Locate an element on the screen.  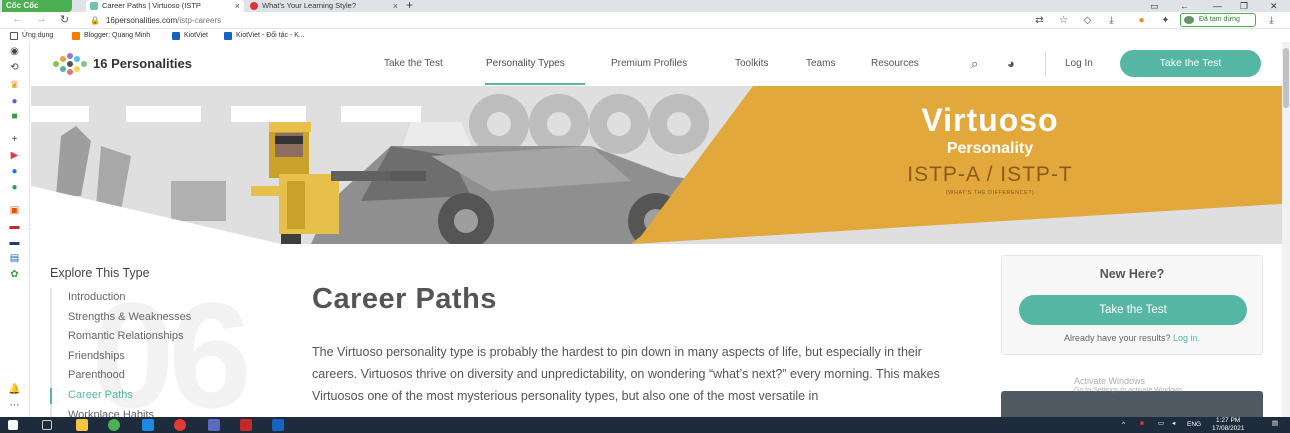
scrollbar-thumb is located at coordinates (1286, 78).